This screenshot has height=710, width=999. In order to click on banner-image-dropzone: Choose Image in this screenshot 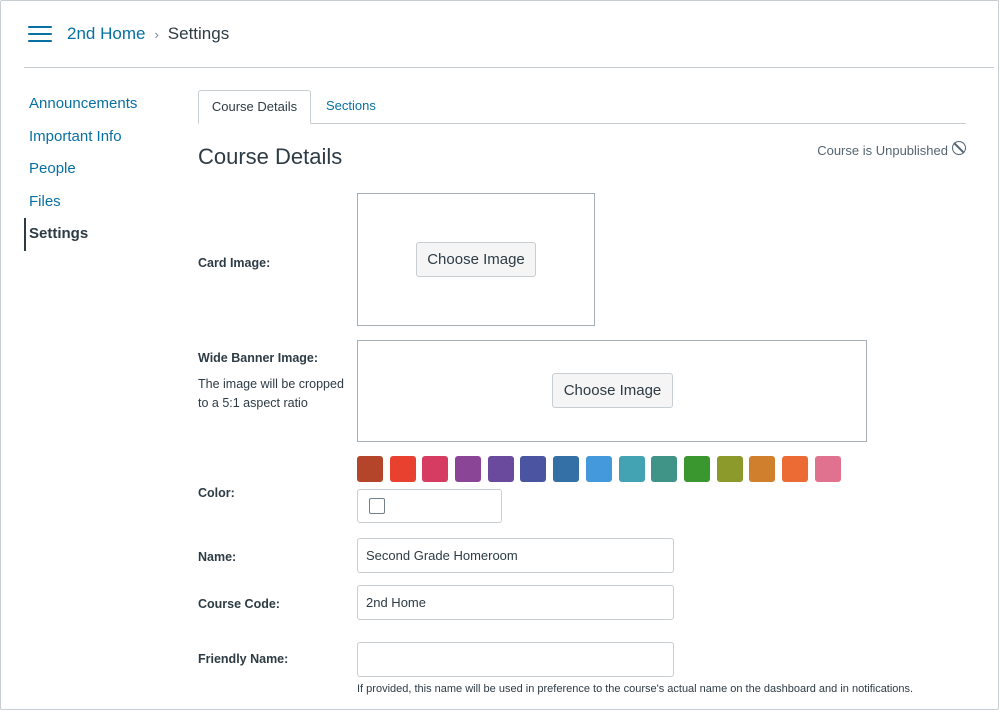, I will do `click(612, 391)`.